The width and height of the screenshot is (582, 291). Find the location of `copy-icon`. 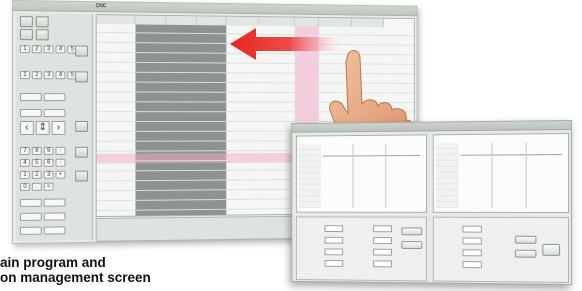

copy-icon is located at coordinates (81, 176).